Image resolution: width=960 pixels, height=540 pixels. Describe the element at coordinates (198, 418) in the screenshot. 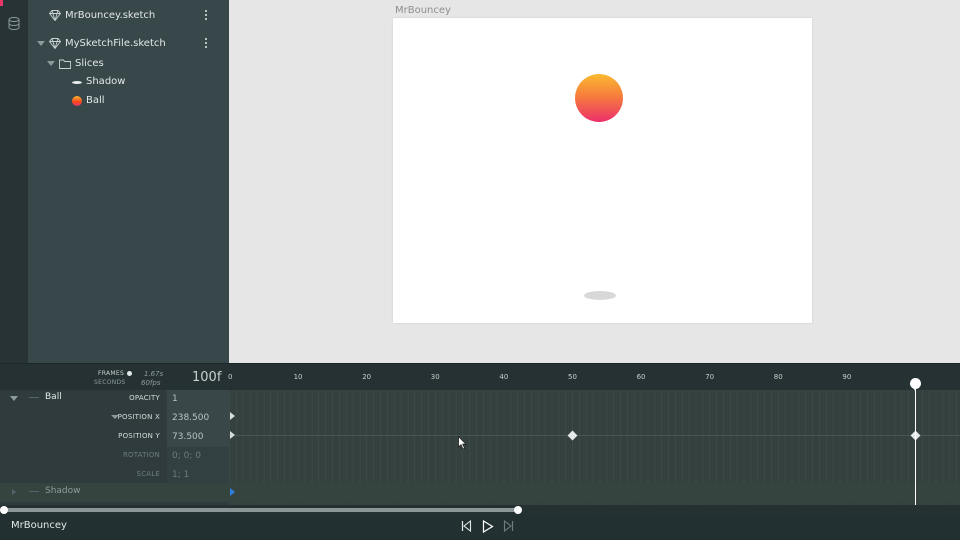

I see `position-x-value-field: 238.500` at that location.